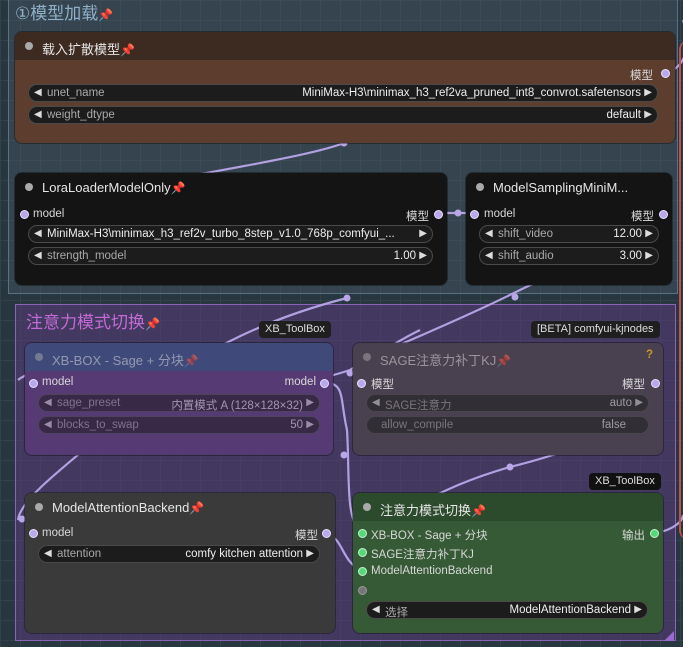 This screenshot has width=683, height=647. I want to click on strength-model-slider: ◀ strength_model 1.00 ▶, so click(230, 256).